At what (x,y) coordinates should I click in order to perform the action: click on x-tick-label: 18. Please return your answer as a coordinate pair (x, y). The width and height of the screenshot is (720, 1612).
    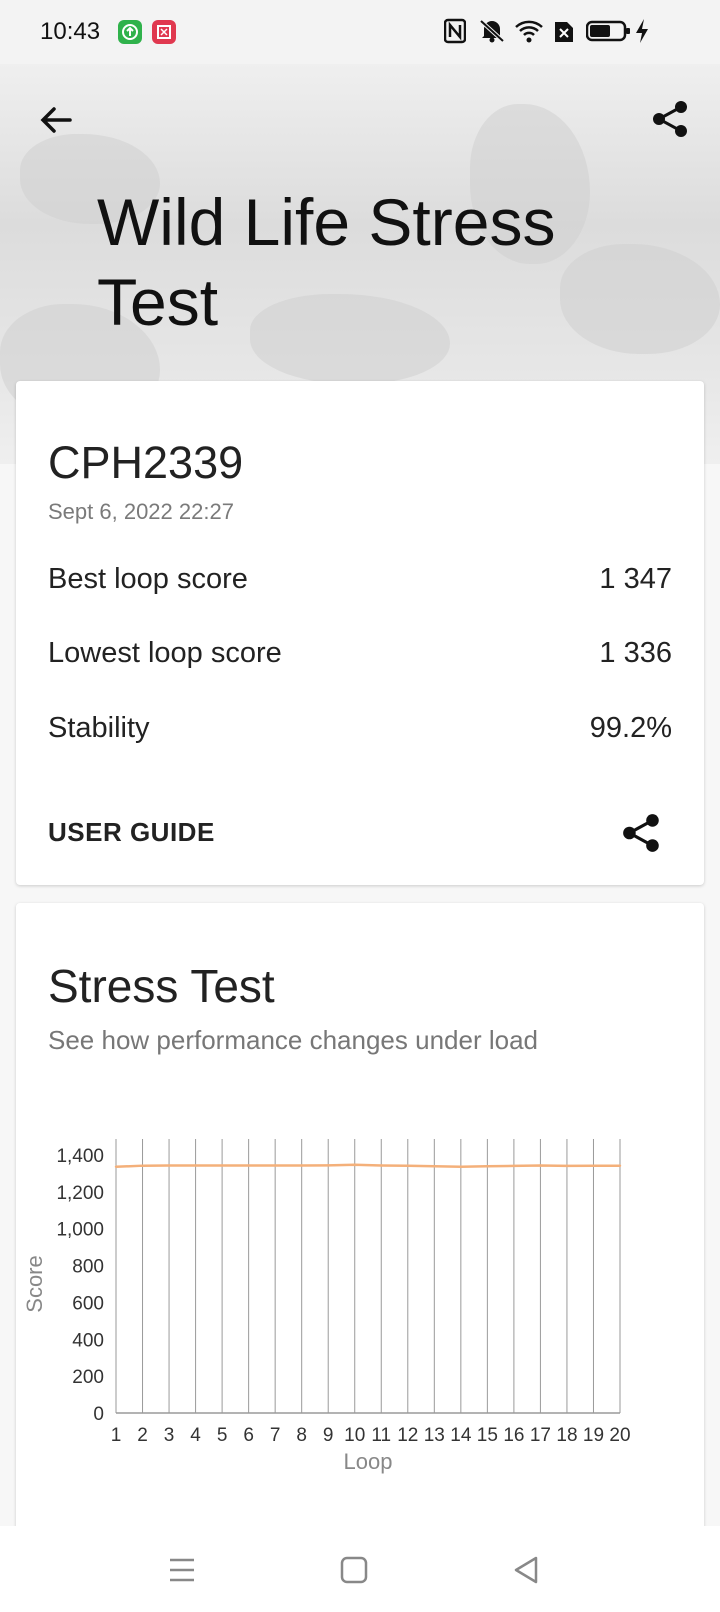
    Looking at the image, I should click on (566, 1435).